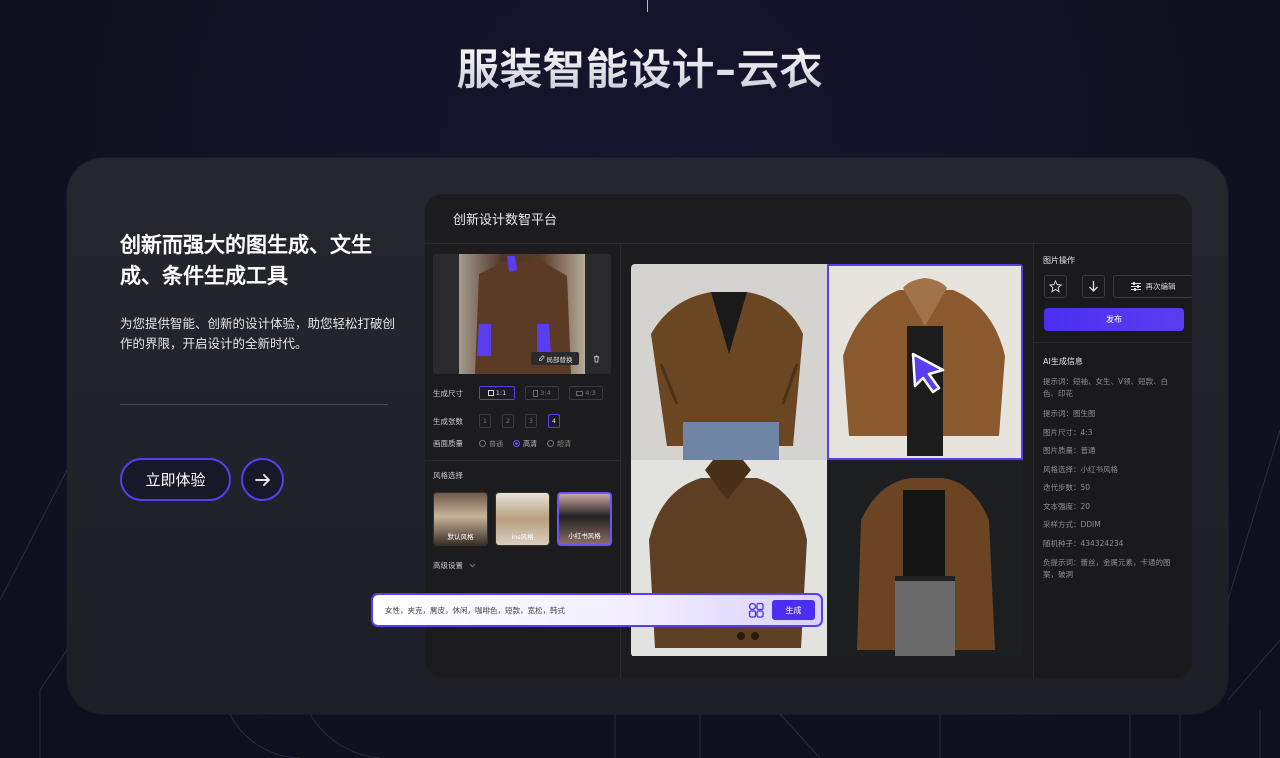  Describe the element at coordinates (175, 479) in the screenshot. I see `try-now-button: 立即体验` at that location.